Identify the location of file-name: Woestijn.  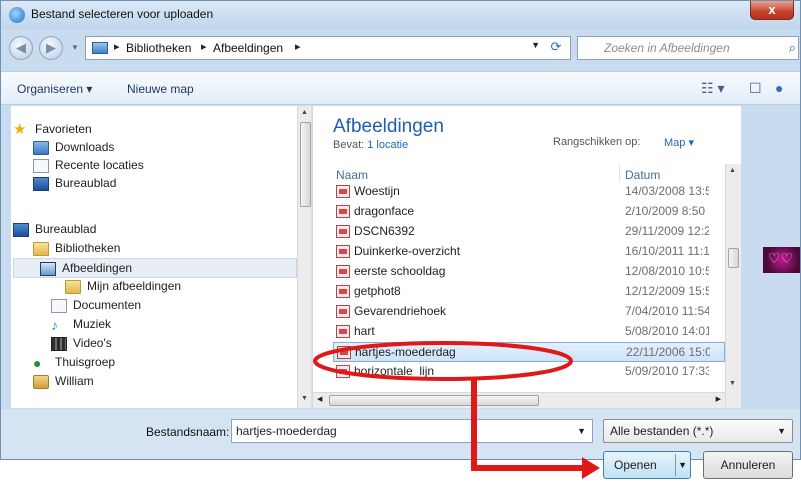
(377, 191).